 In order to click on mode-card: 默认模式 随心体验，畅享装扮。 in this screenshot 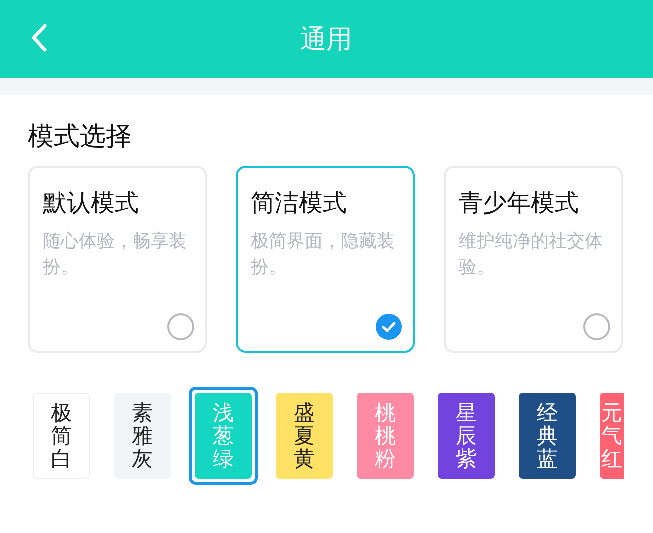, I will do `click(117, 259)`.